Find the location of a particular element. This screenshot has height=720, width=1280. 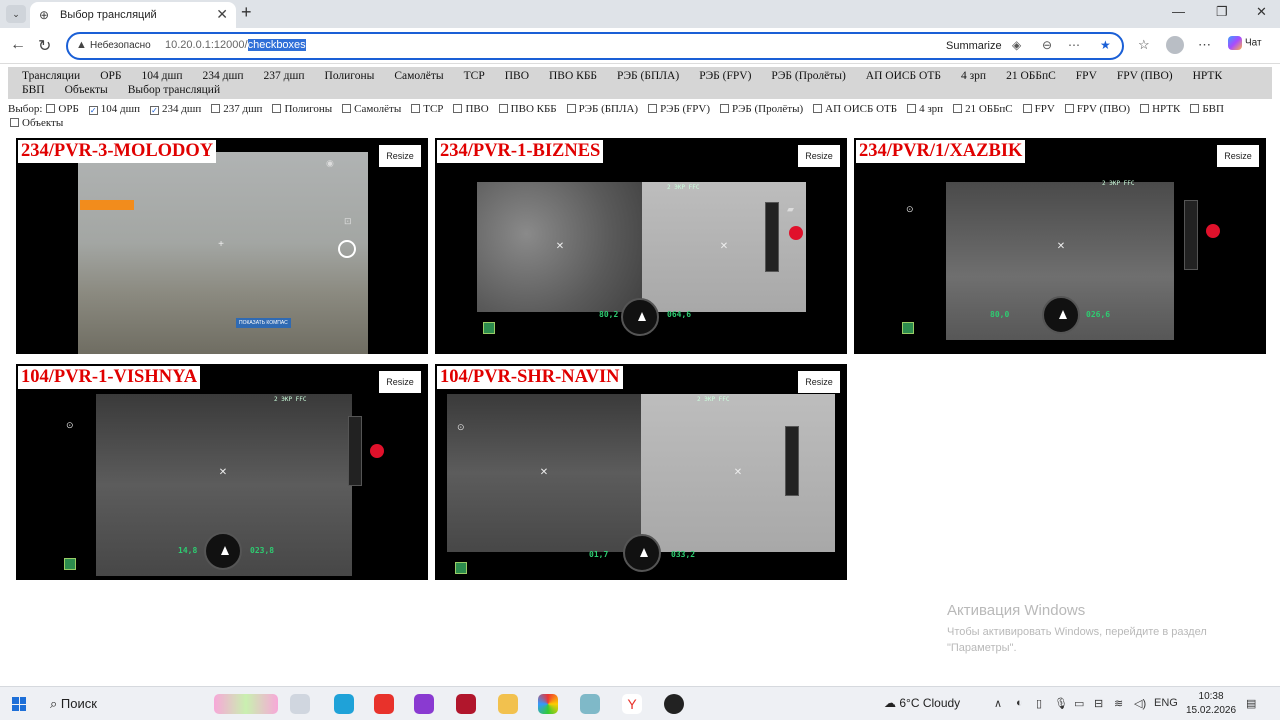

nav-link: Выбор трансляций is located at coordinates (174, 90).